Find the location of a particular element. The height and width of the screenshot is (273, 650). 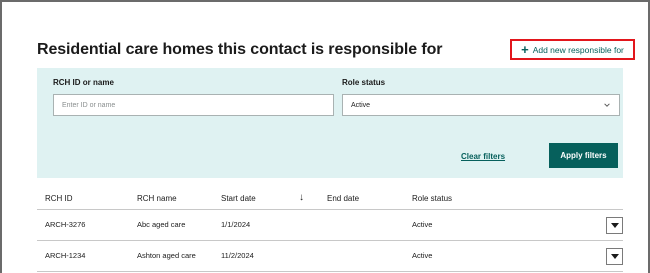

apply-filters-button: Apply filters is located at coordinates (583, 155).